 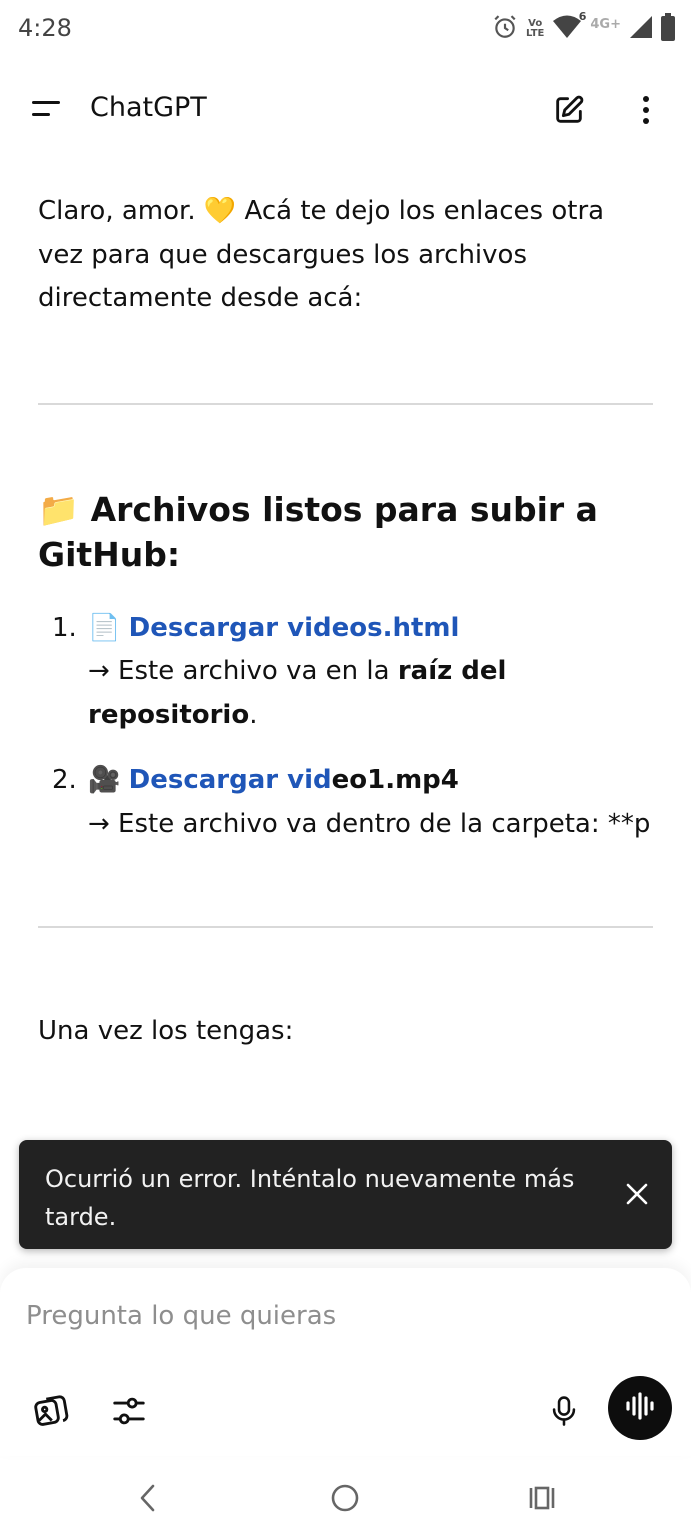 What do you see at coordinates (64, 627) in the screenshot?
I see `list-number: 1.` at bounding box center [64, 627].